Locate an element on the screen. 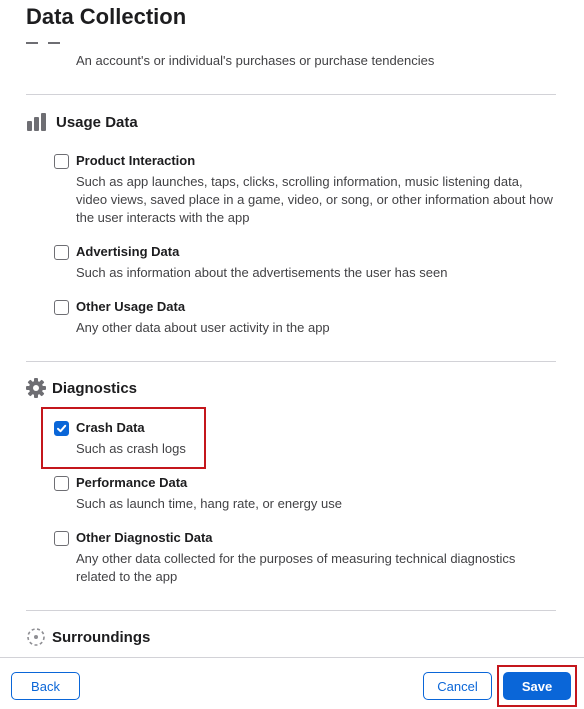 This screenshot has width=584, height=709. section-diagnostics: Diagnostics is located at coordinates (81, 388).